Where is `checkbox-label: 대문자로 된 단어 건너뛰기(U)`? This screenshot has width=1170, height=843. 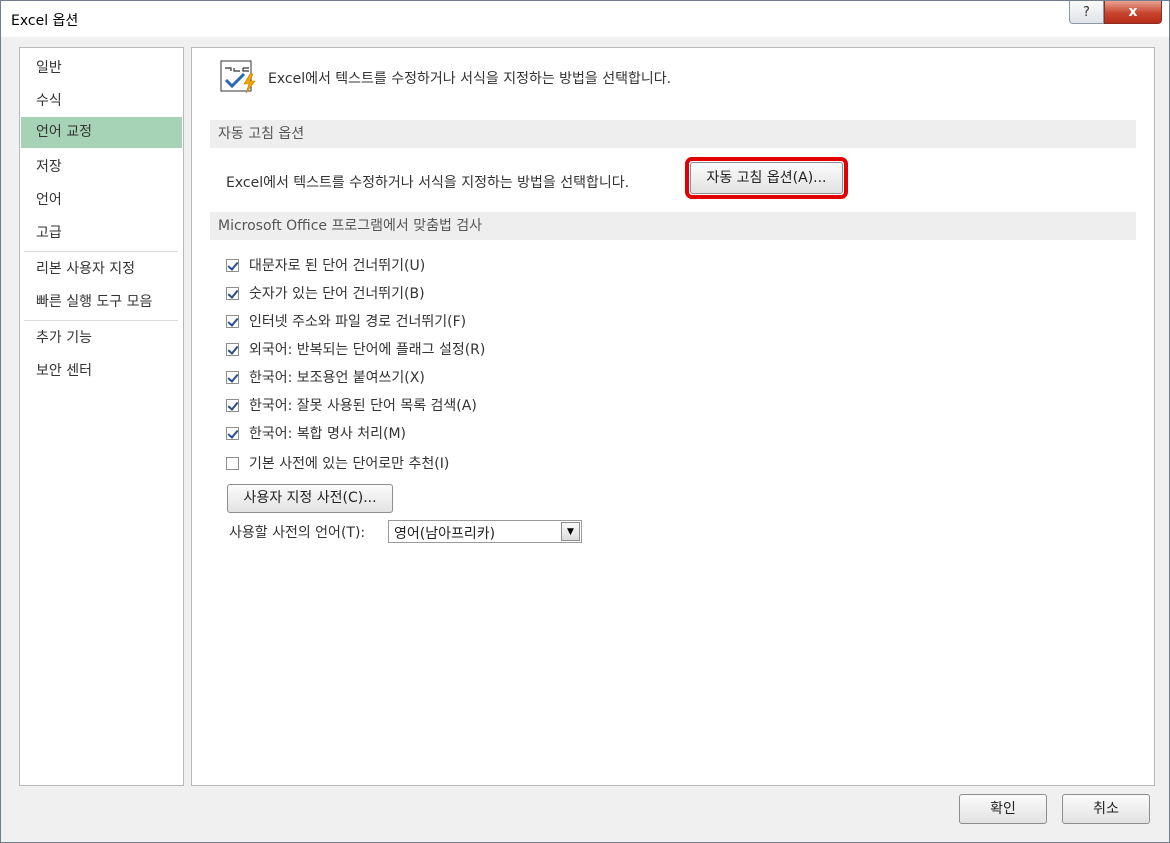
checkbox-label: 대문자로 된 단어 건너뛰기(U) is located at coordinates (337, 266).